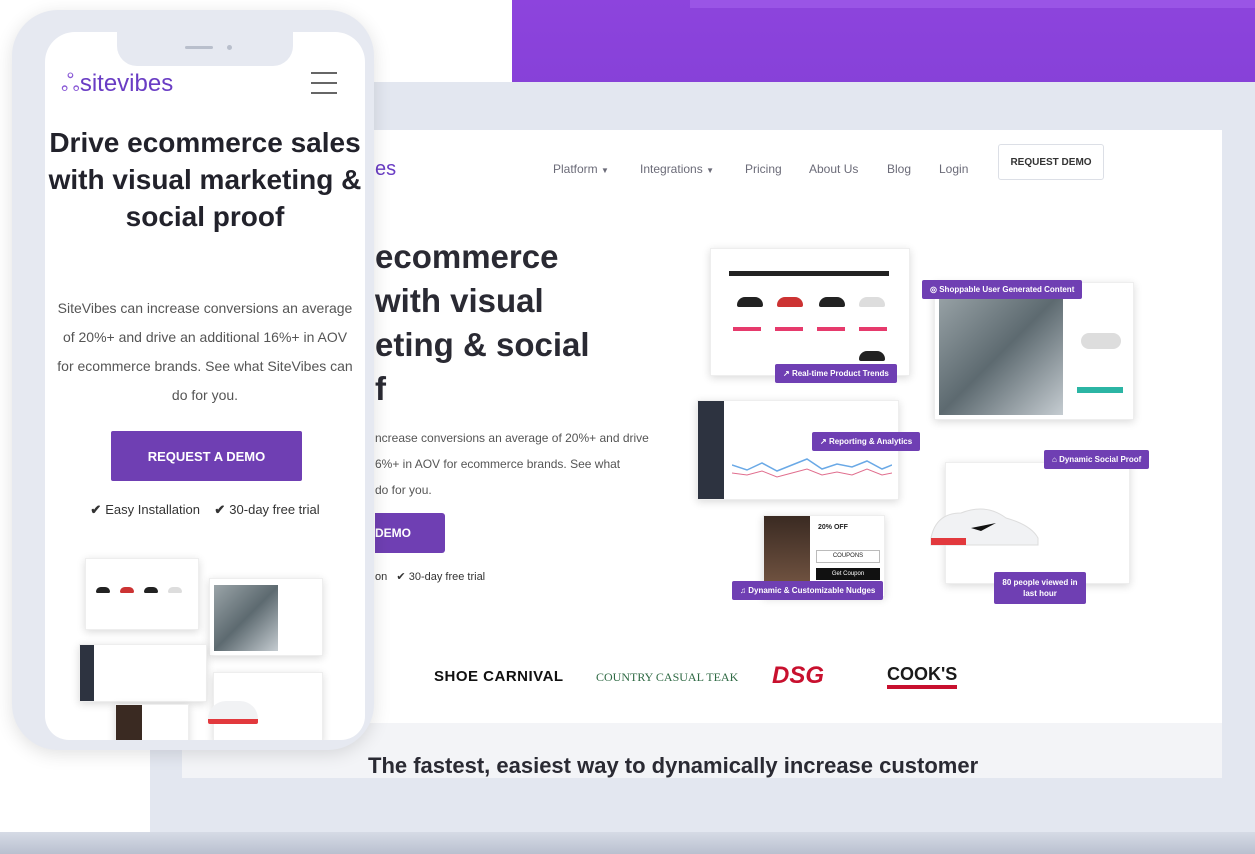  I want to click on nudge-offer: 20% OFF, so click(833, 527).